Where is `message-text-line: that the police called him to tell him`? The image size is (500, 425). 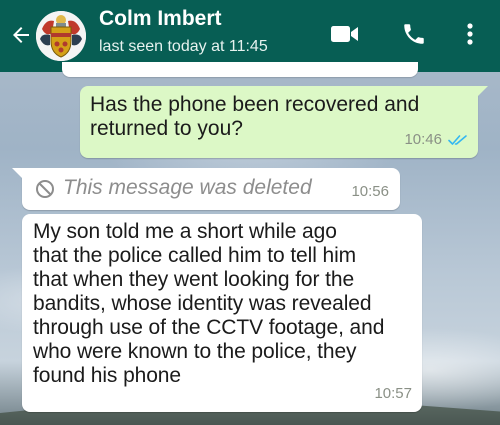 message-text-line: that the police called him to tell him is located at coordinates (195, 255).